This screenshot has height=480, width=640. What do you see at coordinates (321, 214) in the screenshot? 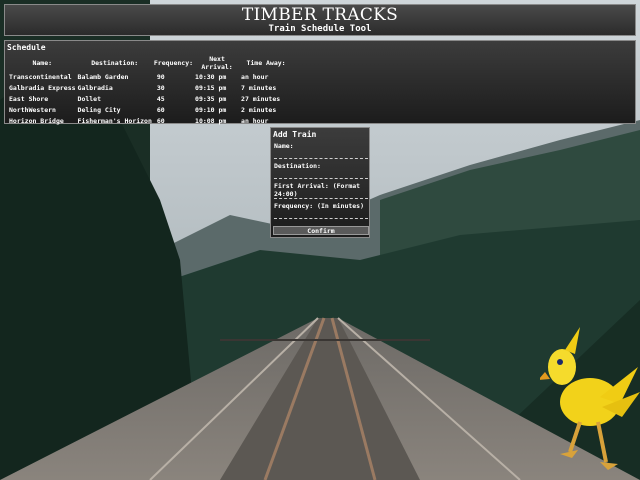
I see `frequency-field` at bounding box center [321, 214].